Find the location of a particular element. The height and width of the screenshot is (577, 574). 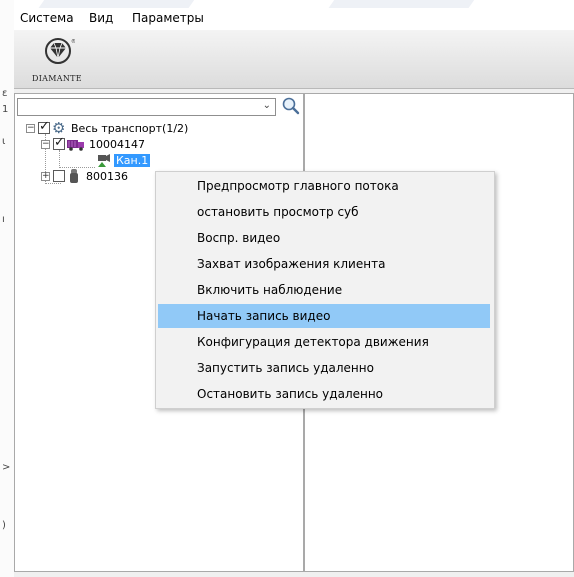

menu-bar: Система Вид Параметры is located at coordinates (294, 19).